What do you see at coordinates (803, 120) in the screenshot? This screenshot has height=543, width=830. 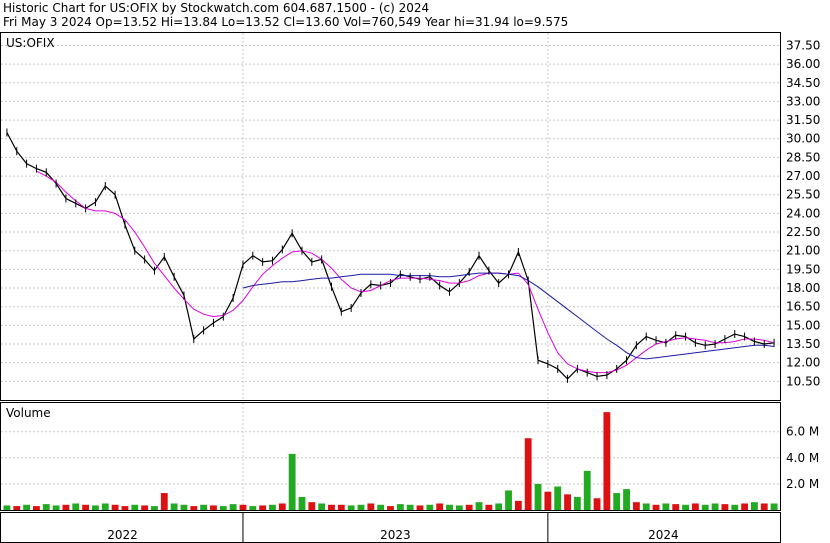 I see `price-tick-label: 31.50` at bounding box center [803, 120].